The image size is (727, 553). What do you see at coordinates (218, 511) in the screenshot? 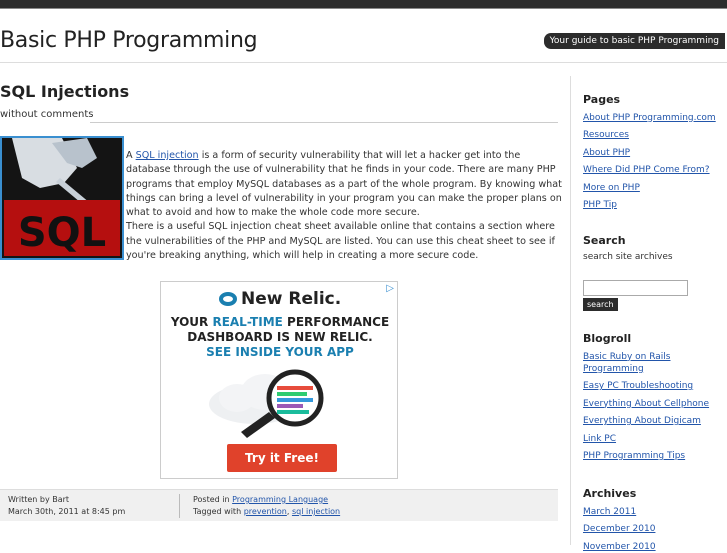
I see `tagged-label: Tagged with` at bounding box center [218, 511].